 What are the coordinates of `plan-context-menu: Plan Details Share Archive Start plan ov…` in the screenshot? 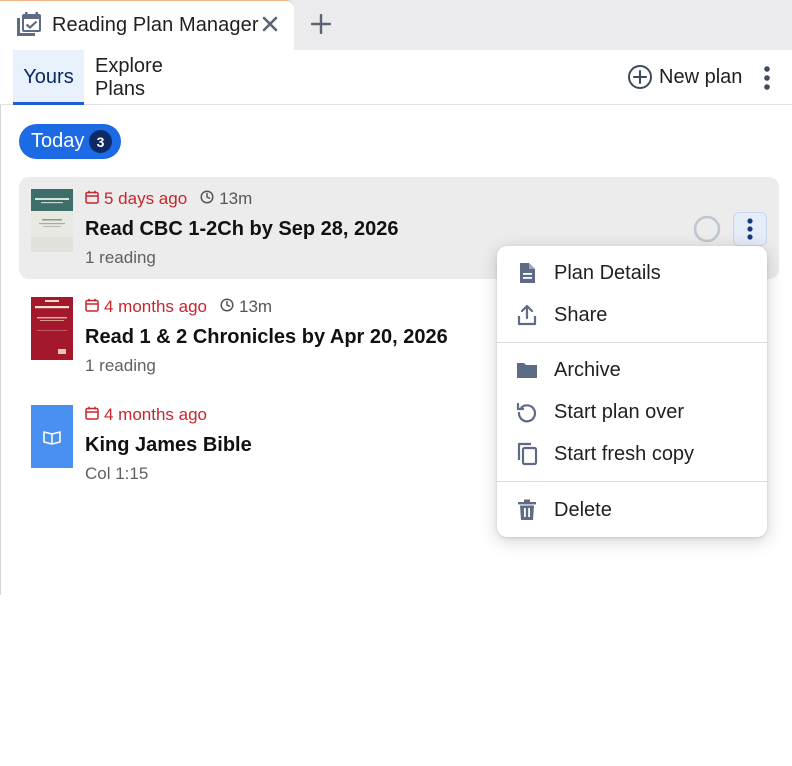 It's located at (632, 391).